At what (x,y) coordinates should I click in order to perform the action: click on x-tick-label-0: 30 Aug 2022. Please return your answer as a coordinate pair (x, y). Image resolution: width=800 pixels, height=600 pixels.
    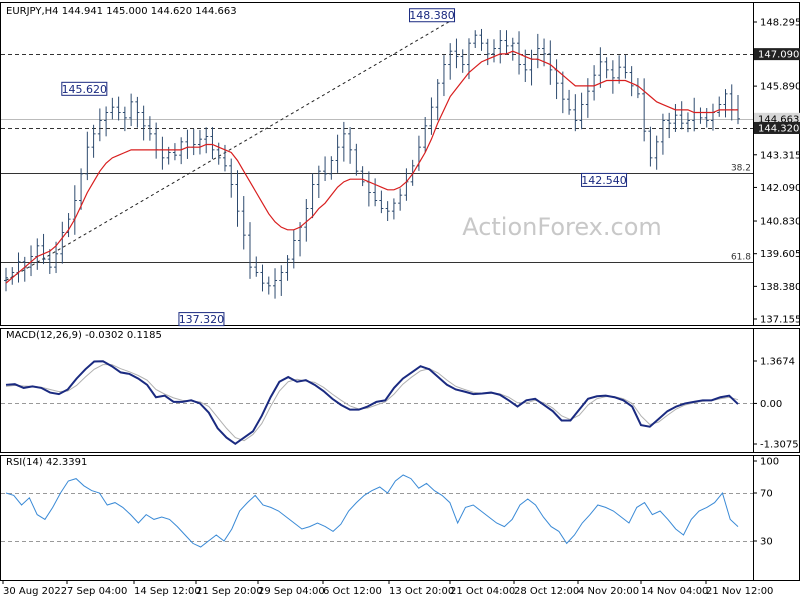
    Looking at the image, I should click on (35, 591).